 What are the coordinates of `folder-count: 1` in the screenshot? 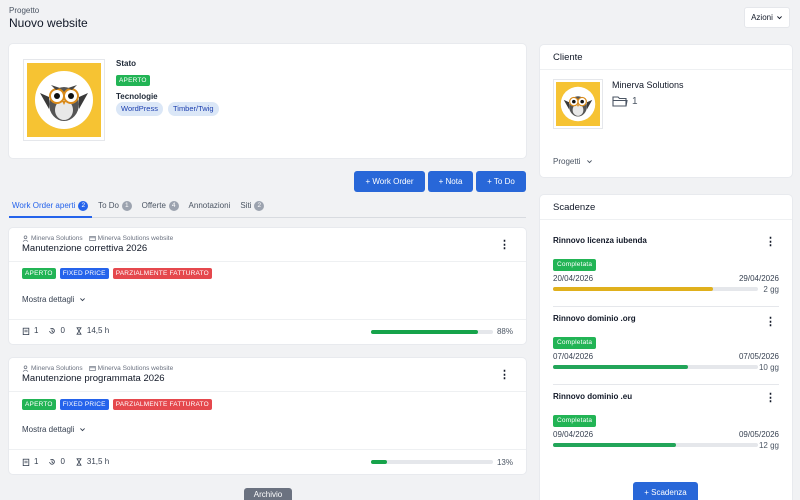 It's located at (635, 101).